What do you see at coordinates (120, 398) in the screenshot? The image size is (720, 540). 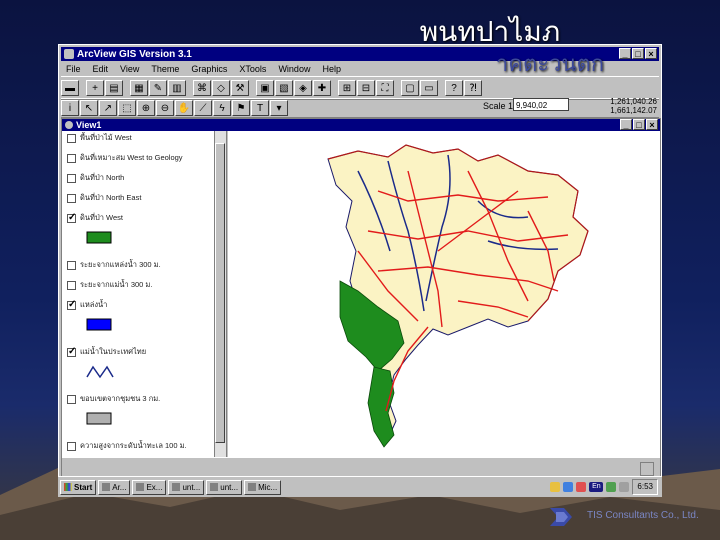 I see `theme-label: ขอบเขตจากชุมชน 3 กม.` at bounding box center [120, 398].